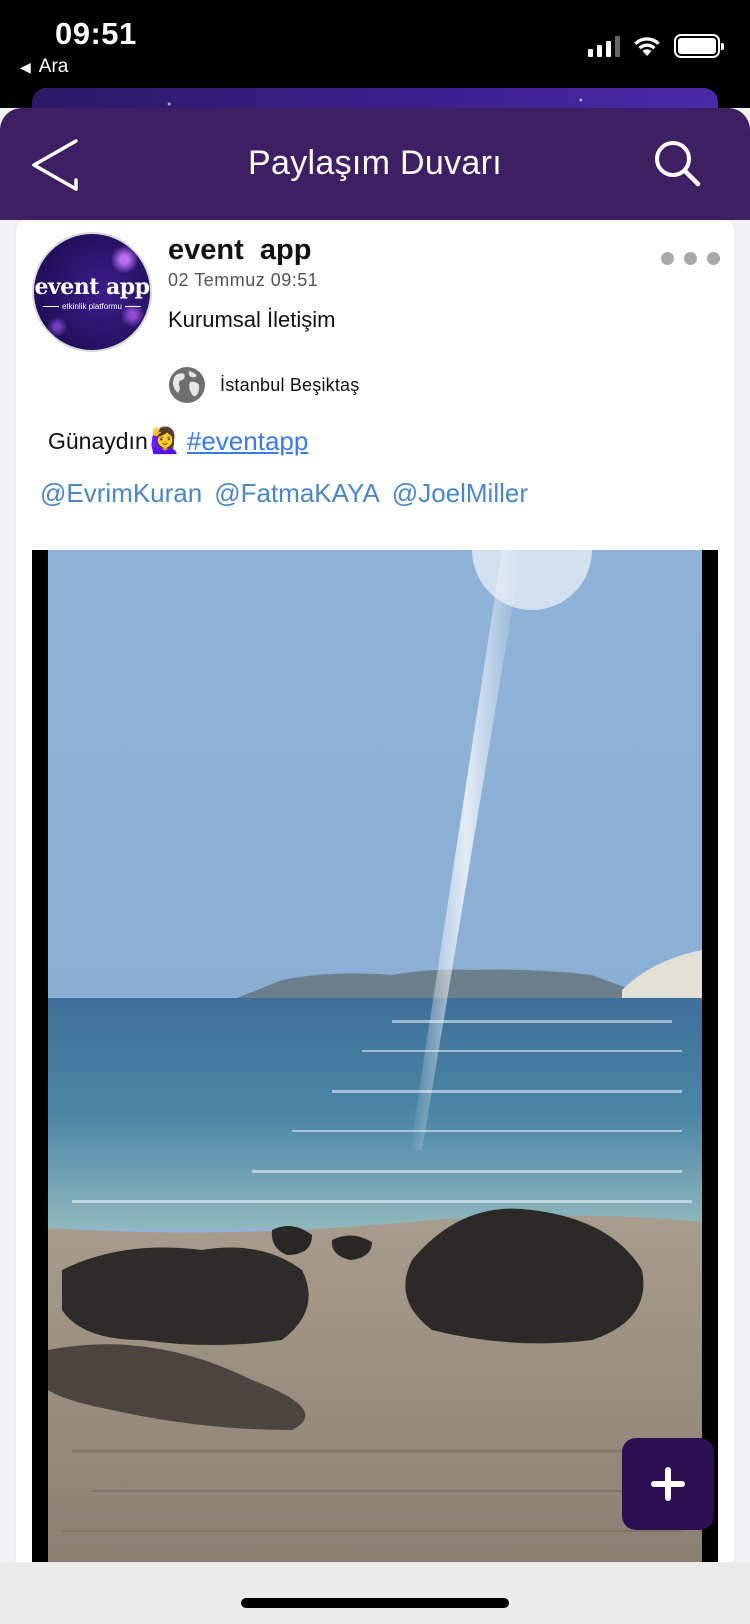 This screenshot has width=750, height=1624. I want to click on mentions: @EvrimKuran @FatmaKAYA @JoelMiller, so click(284, 493).